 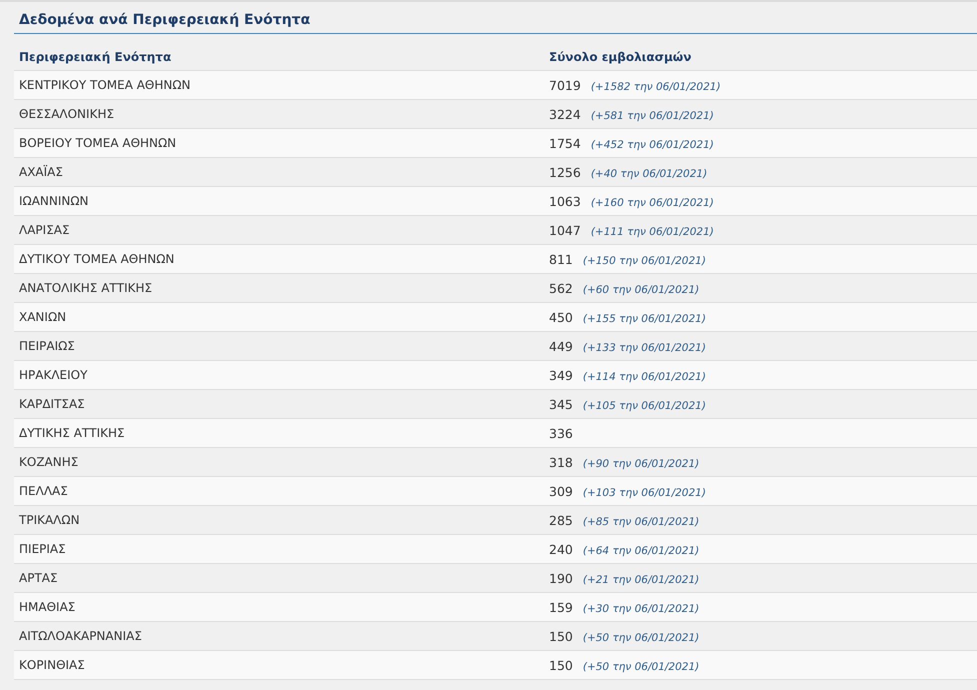 I want to click on daily-change: (+1582 την 06/01/2021), so click(x=655, y=86).